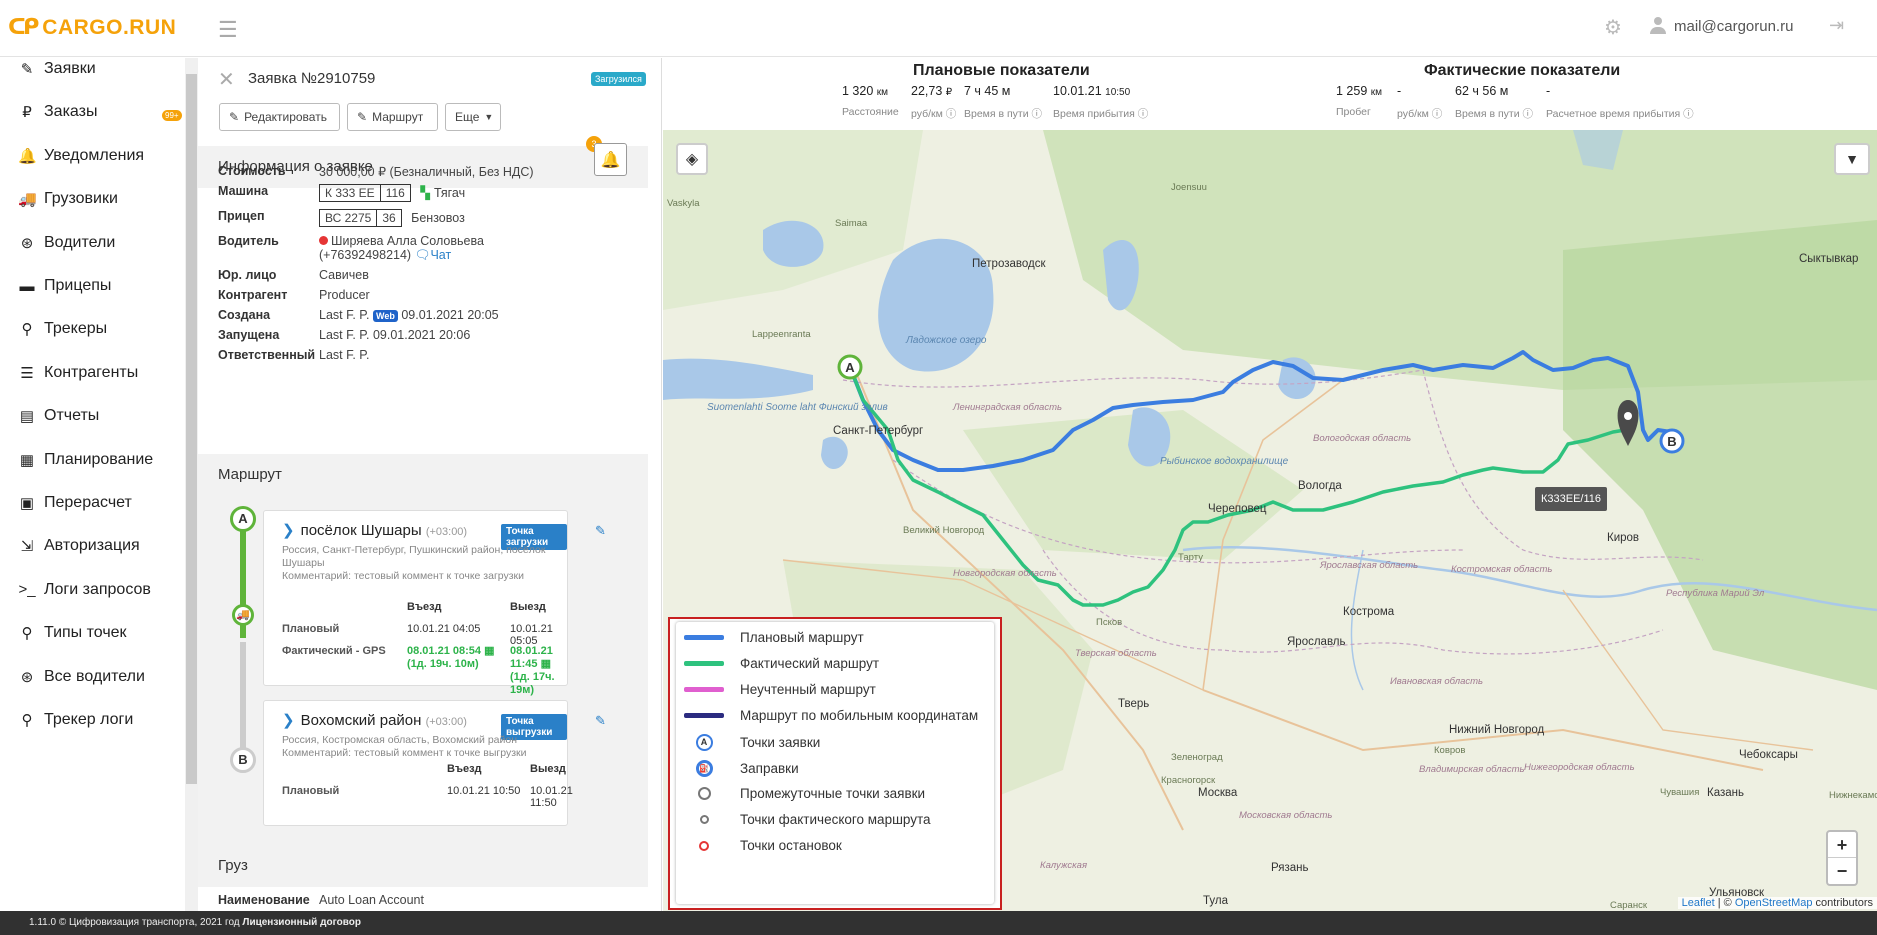  Describe the element at coordinates (88, 502) in the screenshot. I see `sidebar-item-label: Перерасчет` at that location.